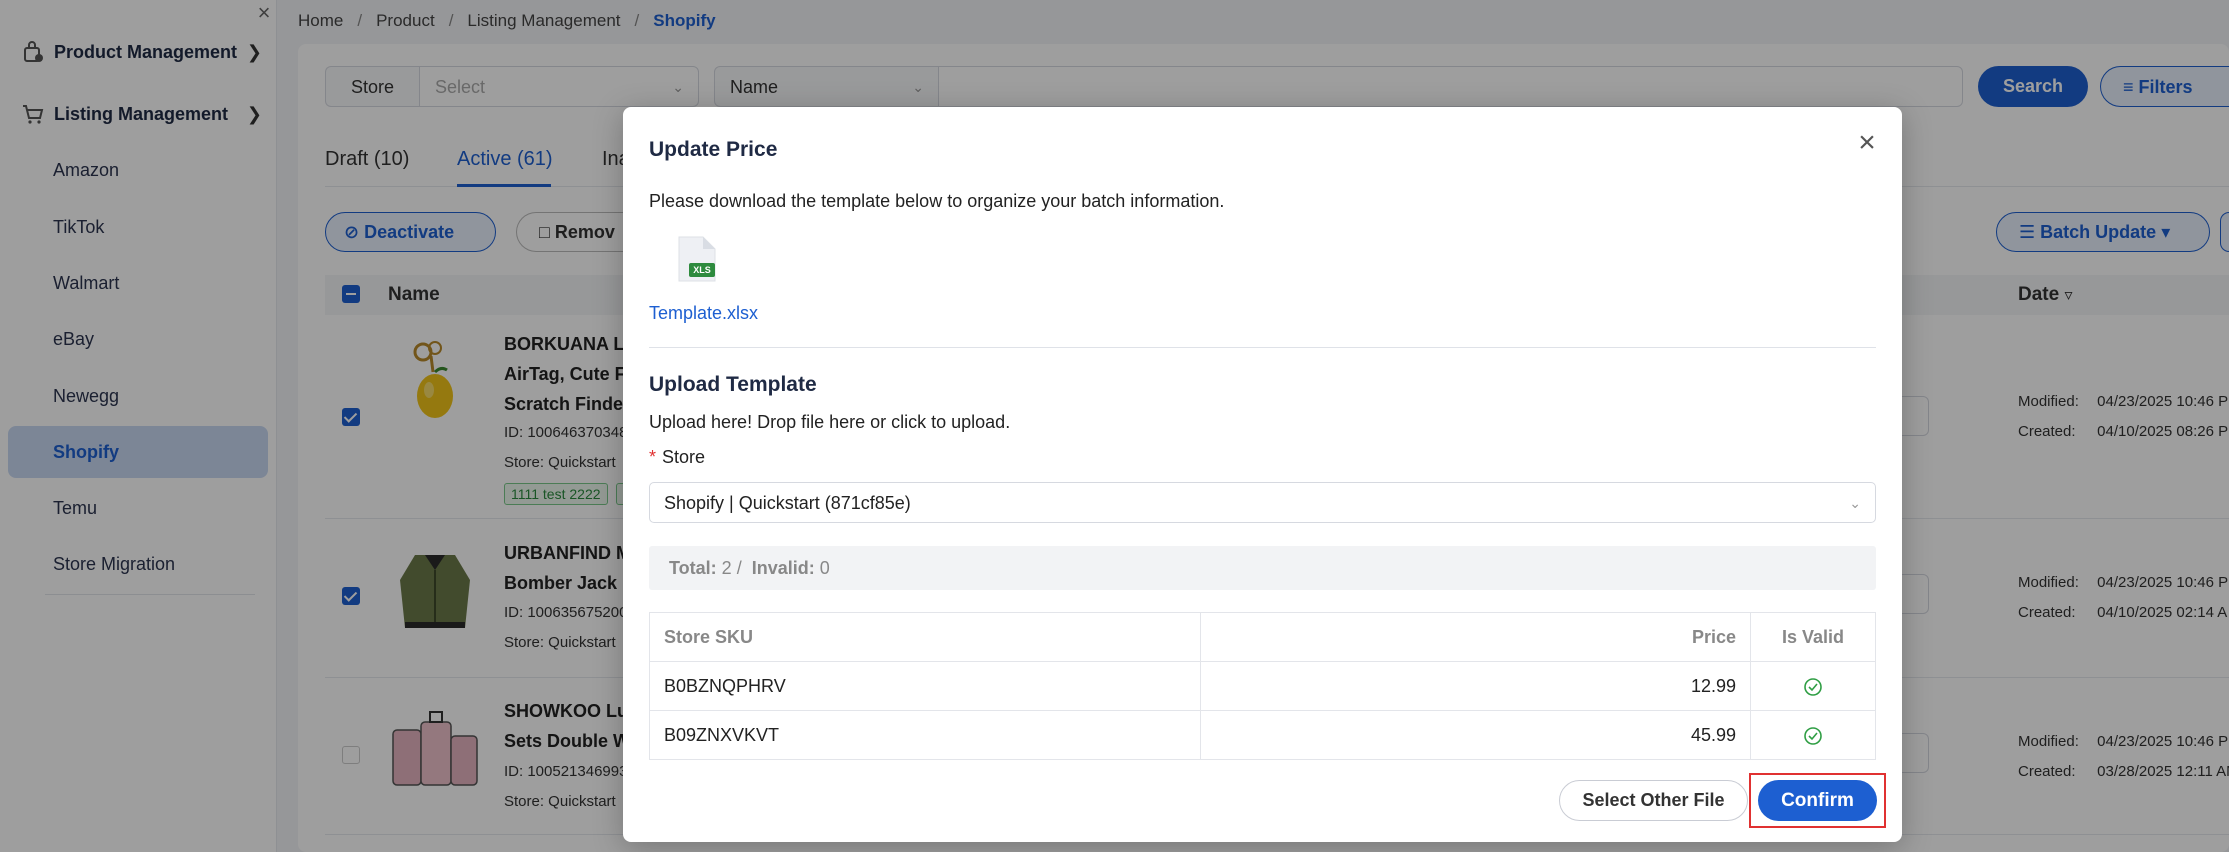 The height and width of the screenshot is (852, 2229). What do you see at coordinates (1476, 735) in the screenshot?
I see `cell-price: 45.99` at bounding box center [1476, 735].